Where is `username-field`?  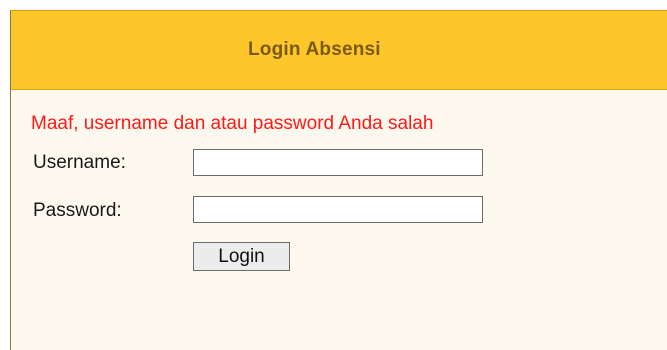 username-field is located at coordinates (338, 162).